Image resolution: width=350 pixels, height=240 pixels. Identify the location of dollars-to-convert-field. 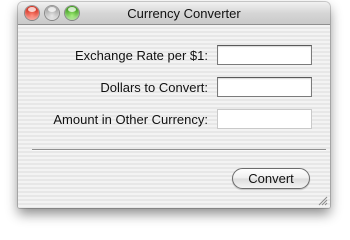
(264, 87).